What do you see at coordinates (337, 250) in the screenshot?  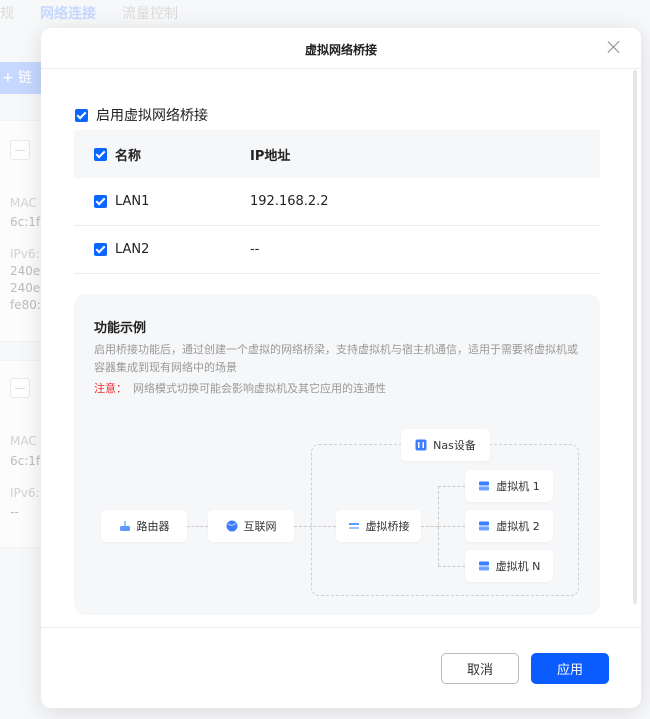 I see `table-row: LAN2 --` at bounding box center [337, 250].